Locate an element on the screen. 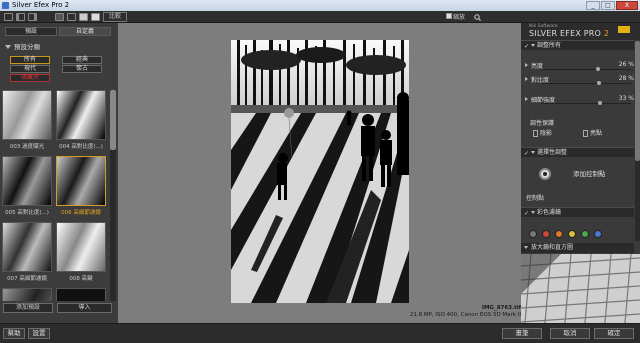 The height and width of the screenshot is (343, 640). global-adjustments-header: ✓ 調整所有 is located at coordinates (577, 45).